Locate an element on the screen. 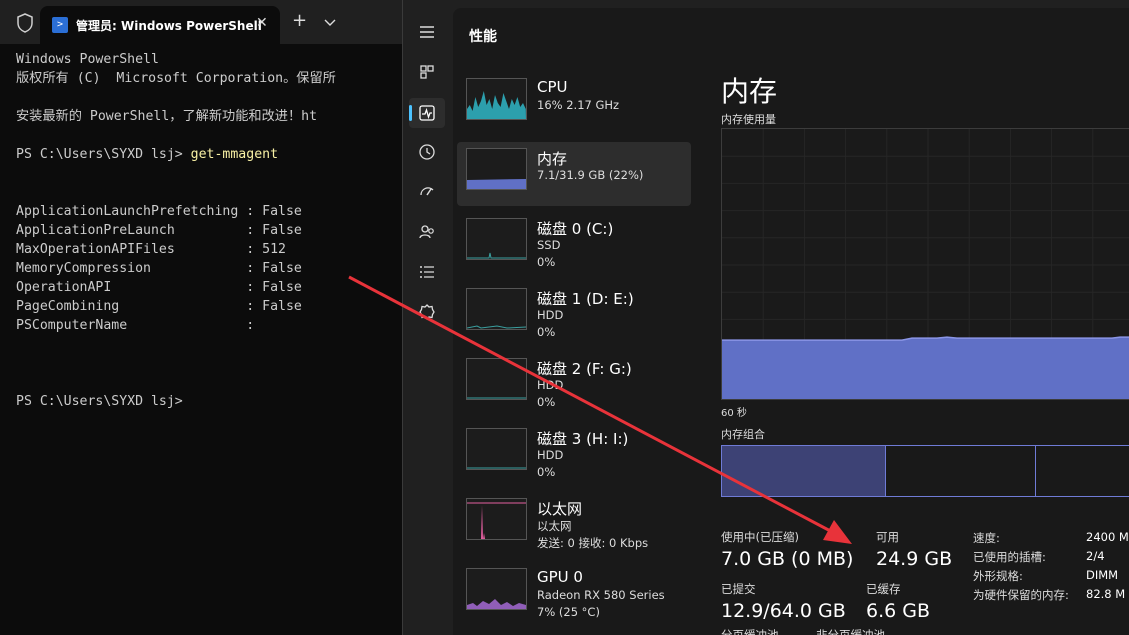 The image size is (1129, 635). terminal-line: ApplicationPreLaunch : False is located at coordinates (159, 230).